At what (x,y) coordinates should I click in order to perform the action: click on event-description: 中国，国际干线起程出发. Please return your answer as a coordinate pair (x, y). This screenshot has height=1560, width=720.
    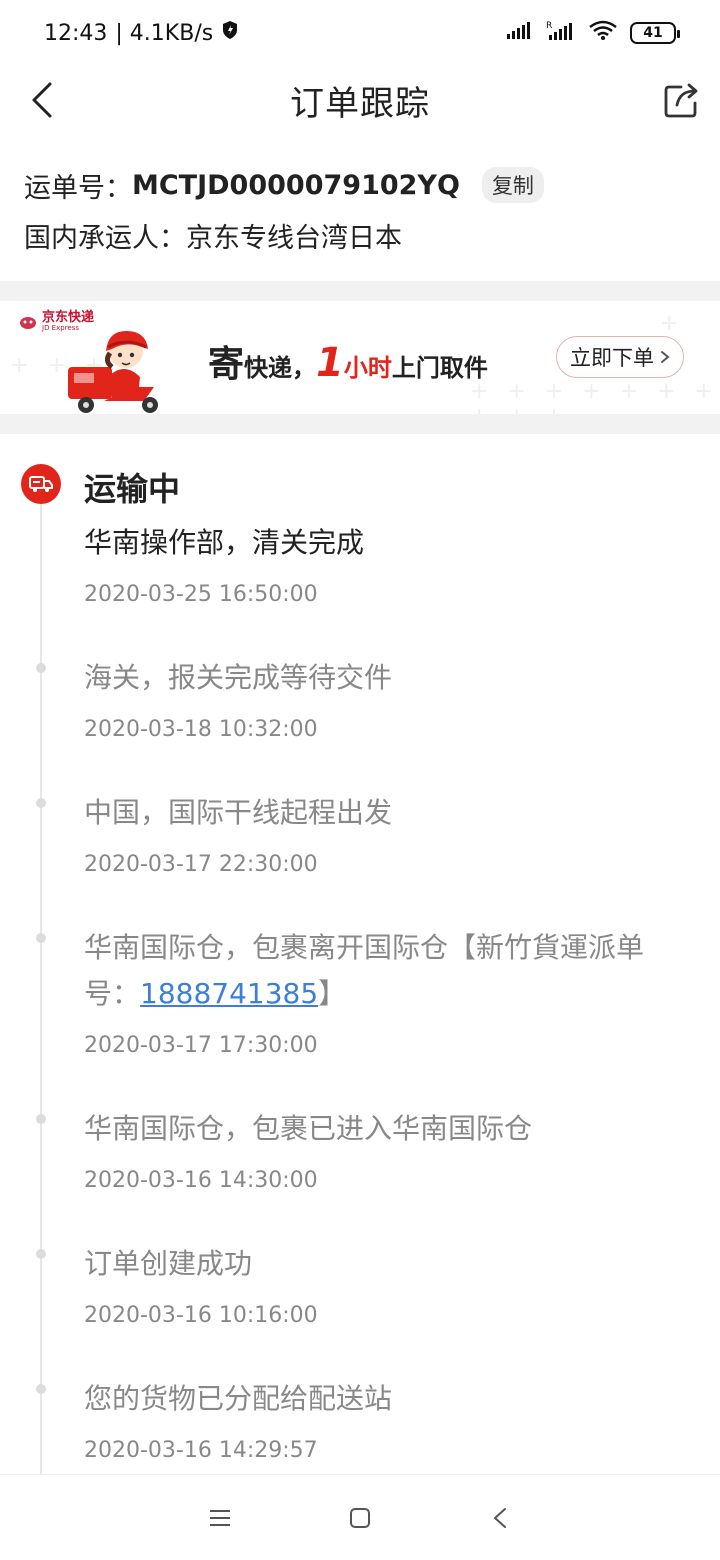
    Looking at the image, I should click on (238, 812).